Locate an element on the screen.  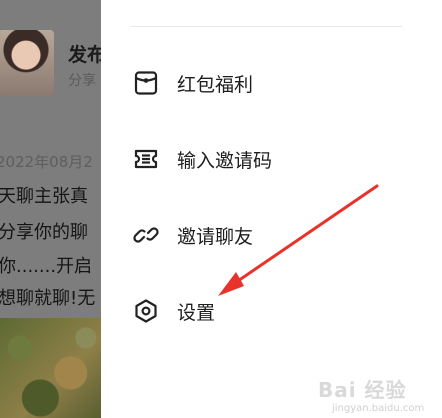
baidu-watermark: Bai 经验 jingyan.baidu.com is located at coordinates (379, 396).